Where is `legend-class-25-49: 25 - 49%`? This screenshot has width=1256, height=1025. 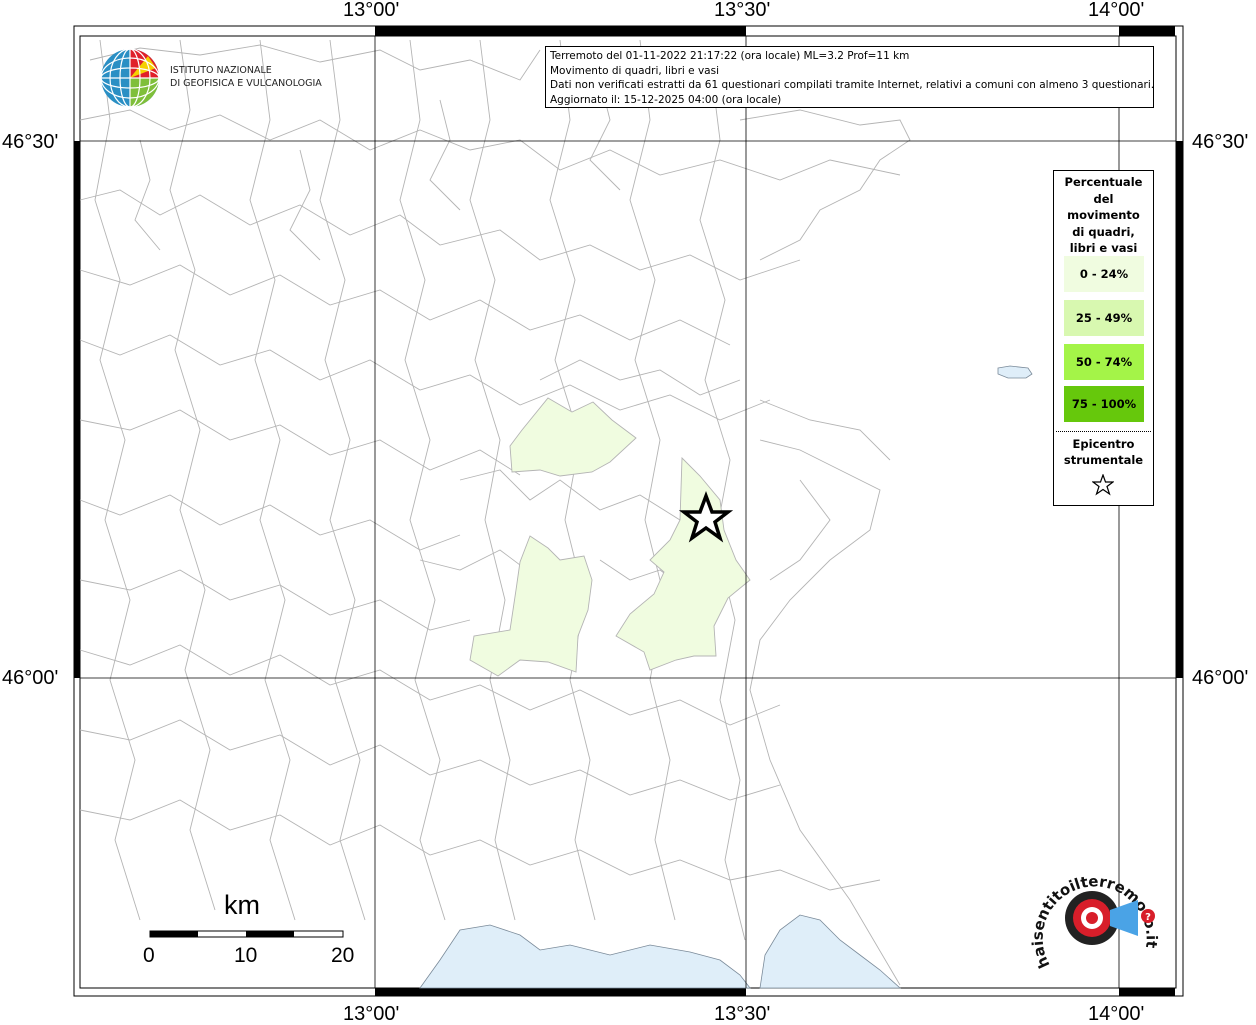 legend-class-25-49: 25 - 49% is located at coordinates (1104, 318).